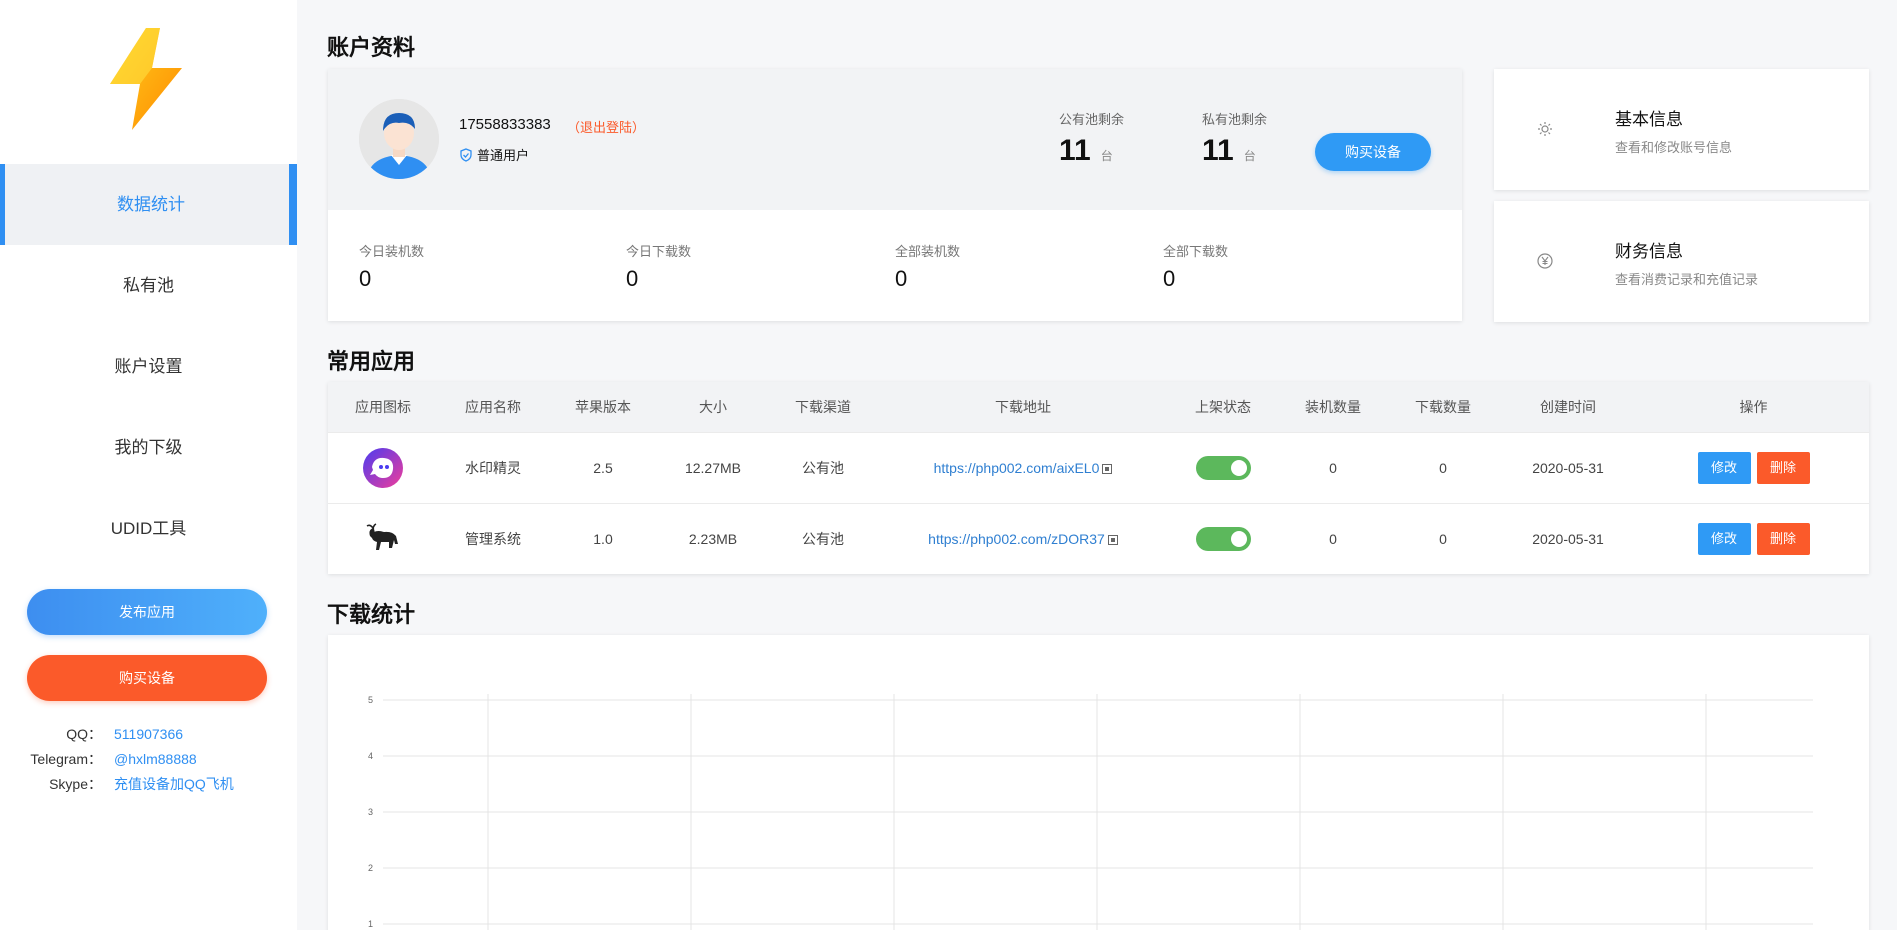  Describe the element at coordinates (147, 678) in the screenshot. I see `sidebar-buy-device-button: 购买设备` at that location.